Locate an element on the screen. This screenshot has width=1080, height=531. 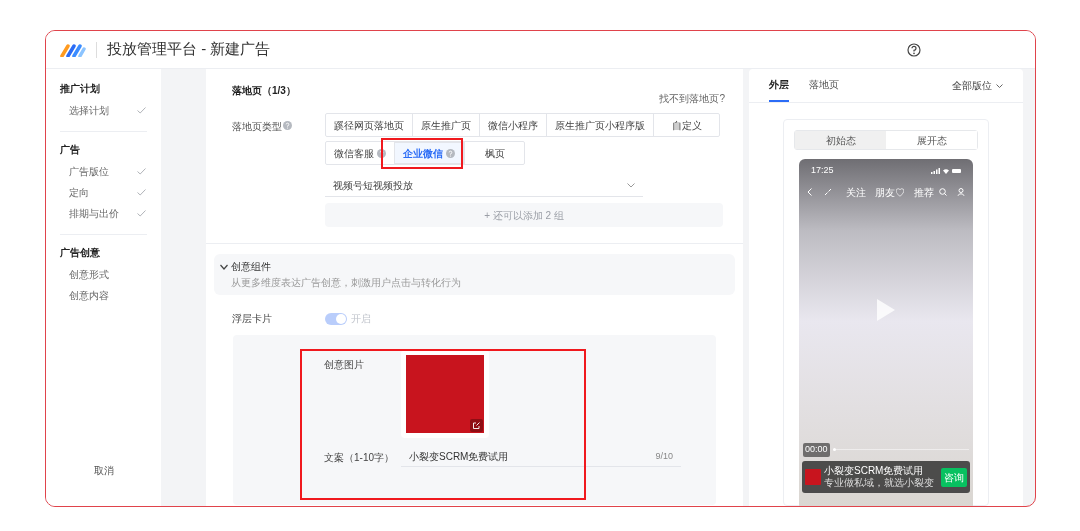
option-tab: 枫页 is located at coordinates (494, 153).